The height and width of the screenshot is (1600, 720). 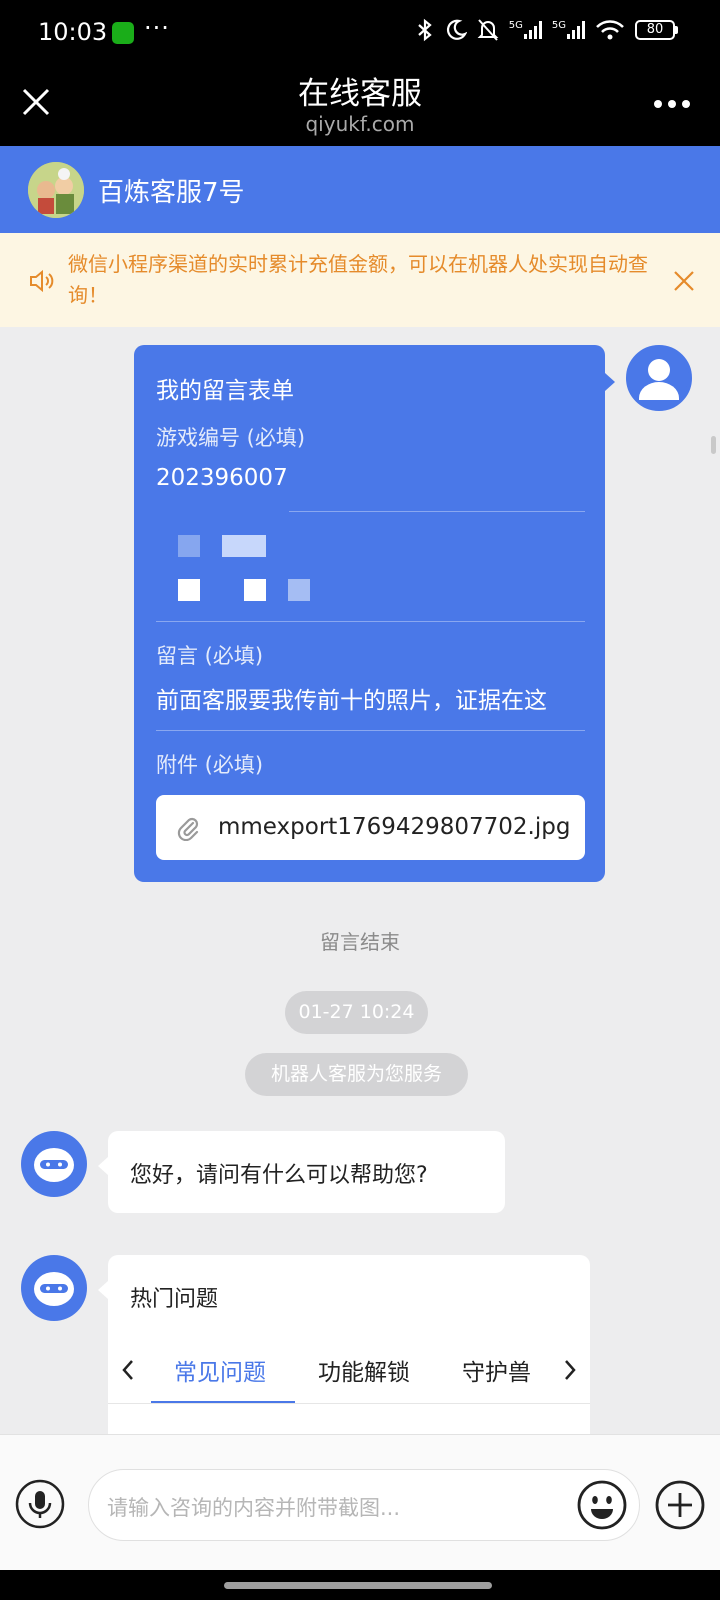 I want to click on agent-avatar, so click(x=56, y=190).